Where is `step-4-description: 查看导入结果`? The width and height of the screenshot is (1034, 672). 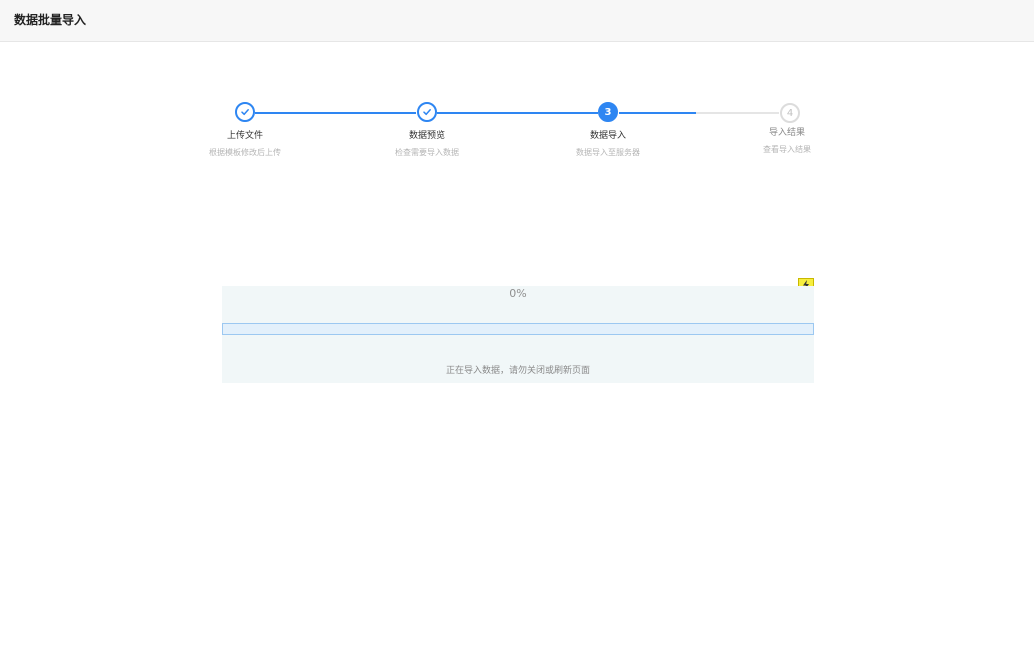
step-4-description: 查看导入结果 is located at coordinates (787, 149).